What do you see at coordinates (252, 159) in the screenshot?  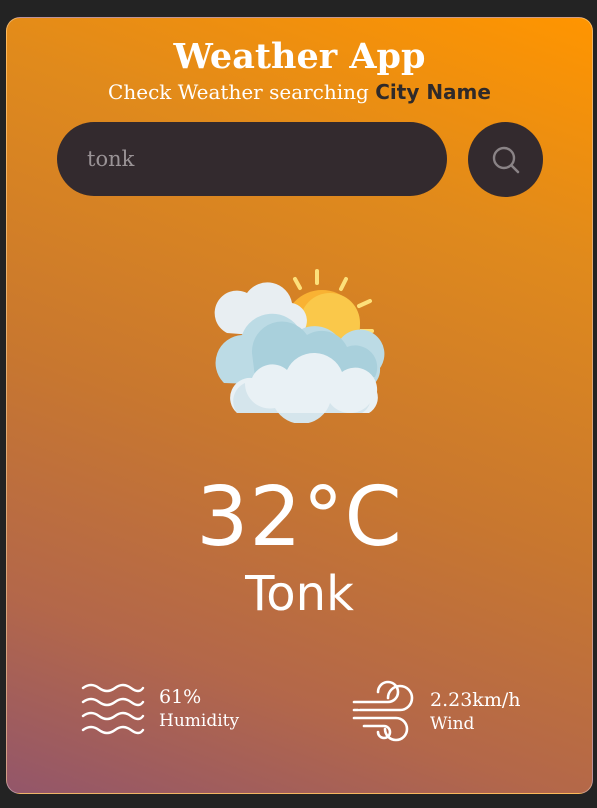 I see `city-search-input` at bounding box center [252, 159].